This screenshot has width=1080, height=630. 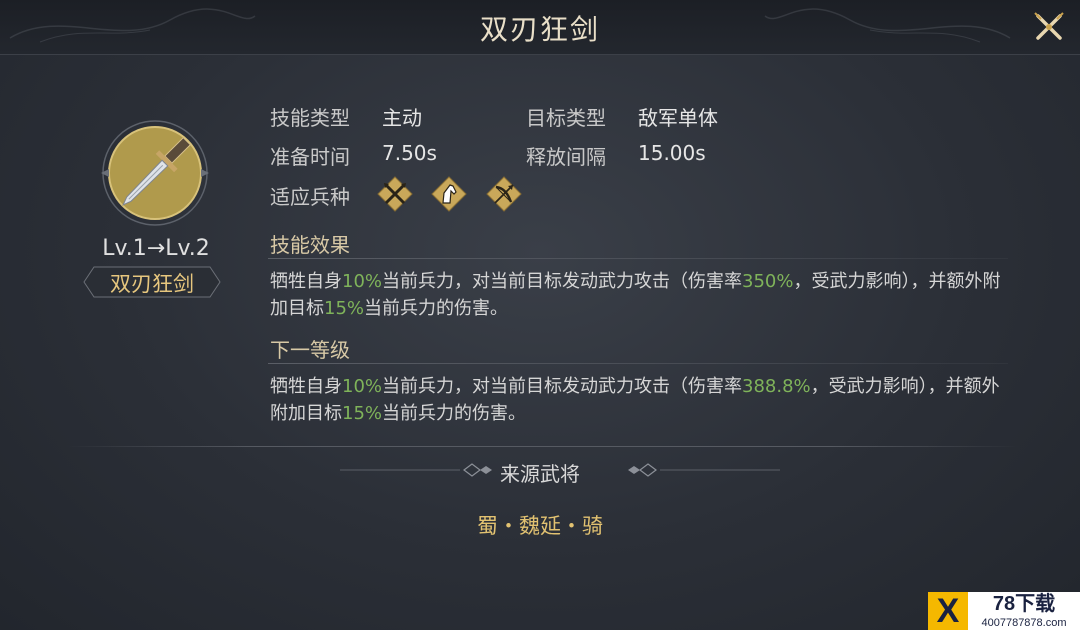 I want to click on next-text-4: 当前兵力的伤害。, so click(x=454, y=413).